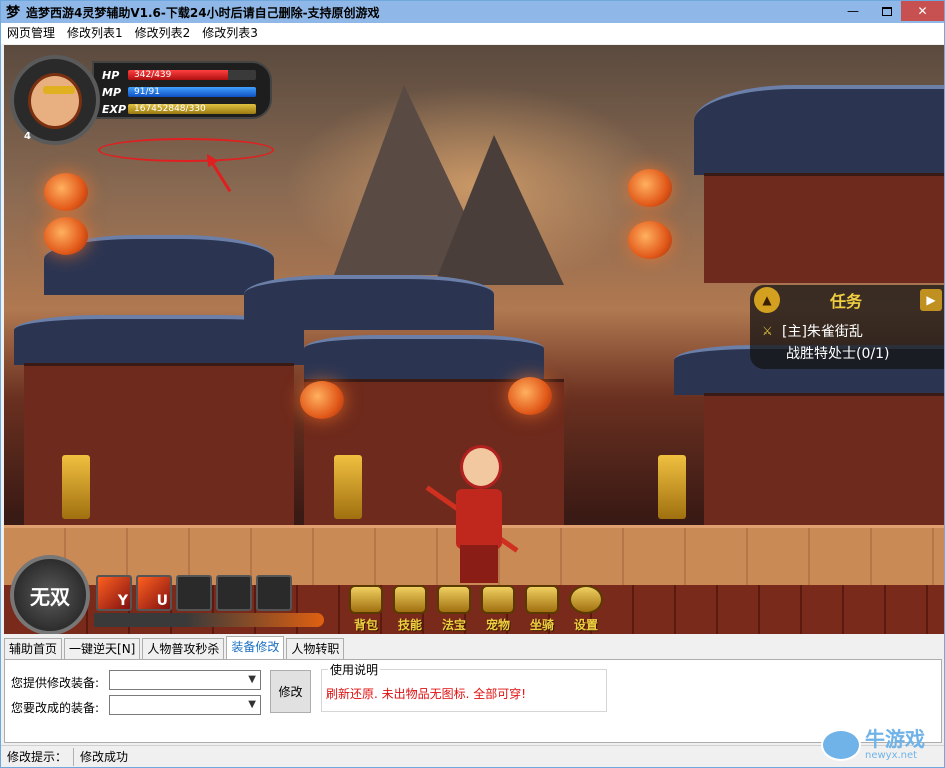 Image resolution: width=945 pixels, height=768 pixels. What do you see at coordinates (114, 109) in the screenshot?
I see `exp-label: EXP` at bounding box center [114, 109].